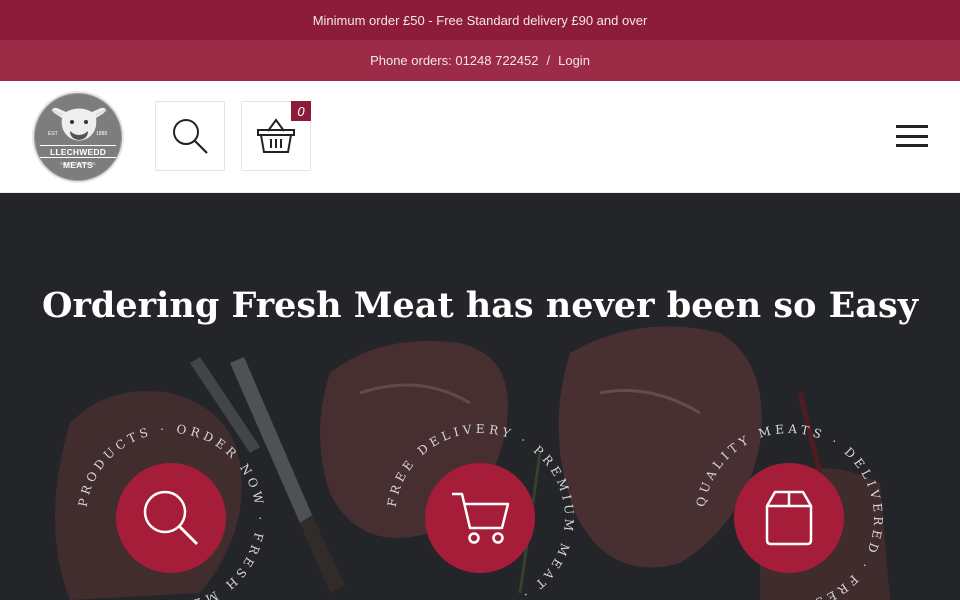 This screenshot has width=960, height=600. I want to click on search-icon, so click(190, 136).